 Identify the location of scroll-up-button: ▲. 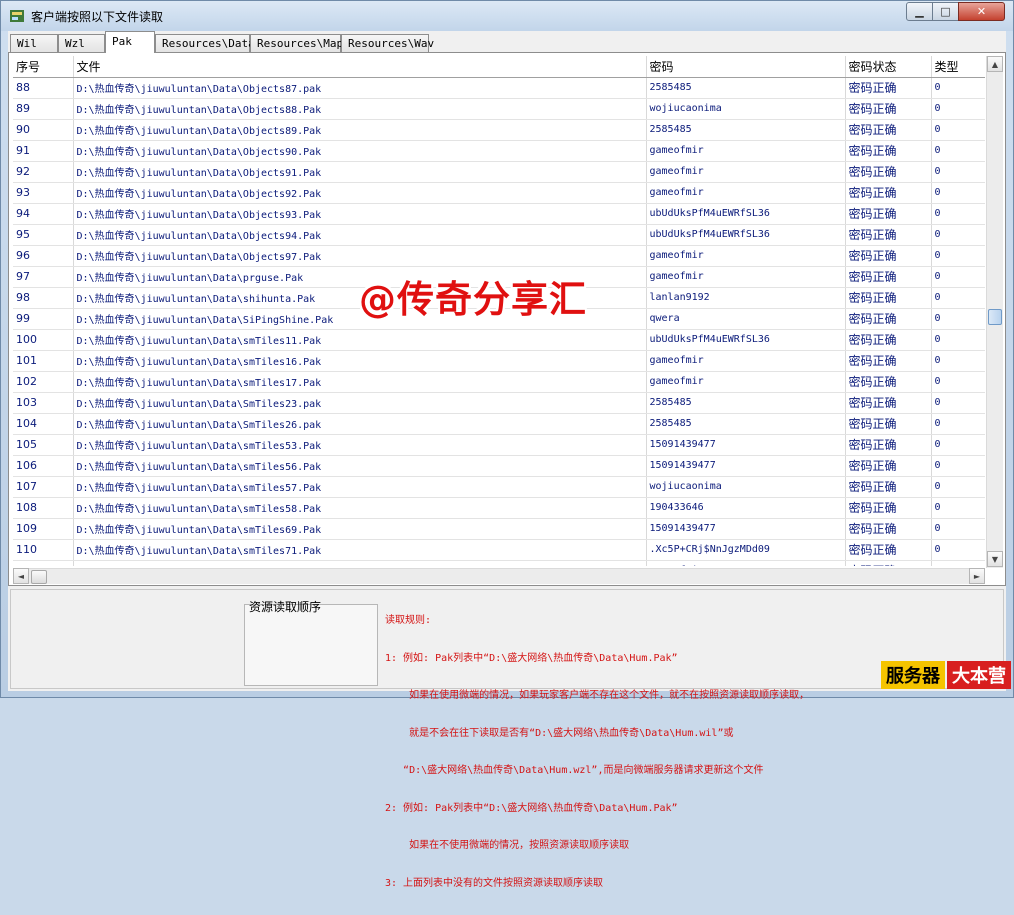
(995, 64).